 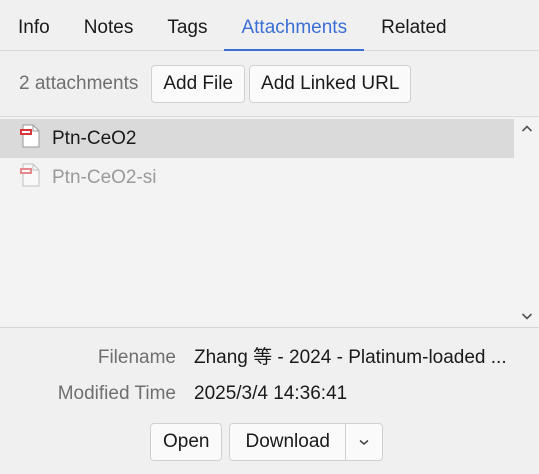 I want to click on attachment-actions: Open Download, so click(x=266, y=442).